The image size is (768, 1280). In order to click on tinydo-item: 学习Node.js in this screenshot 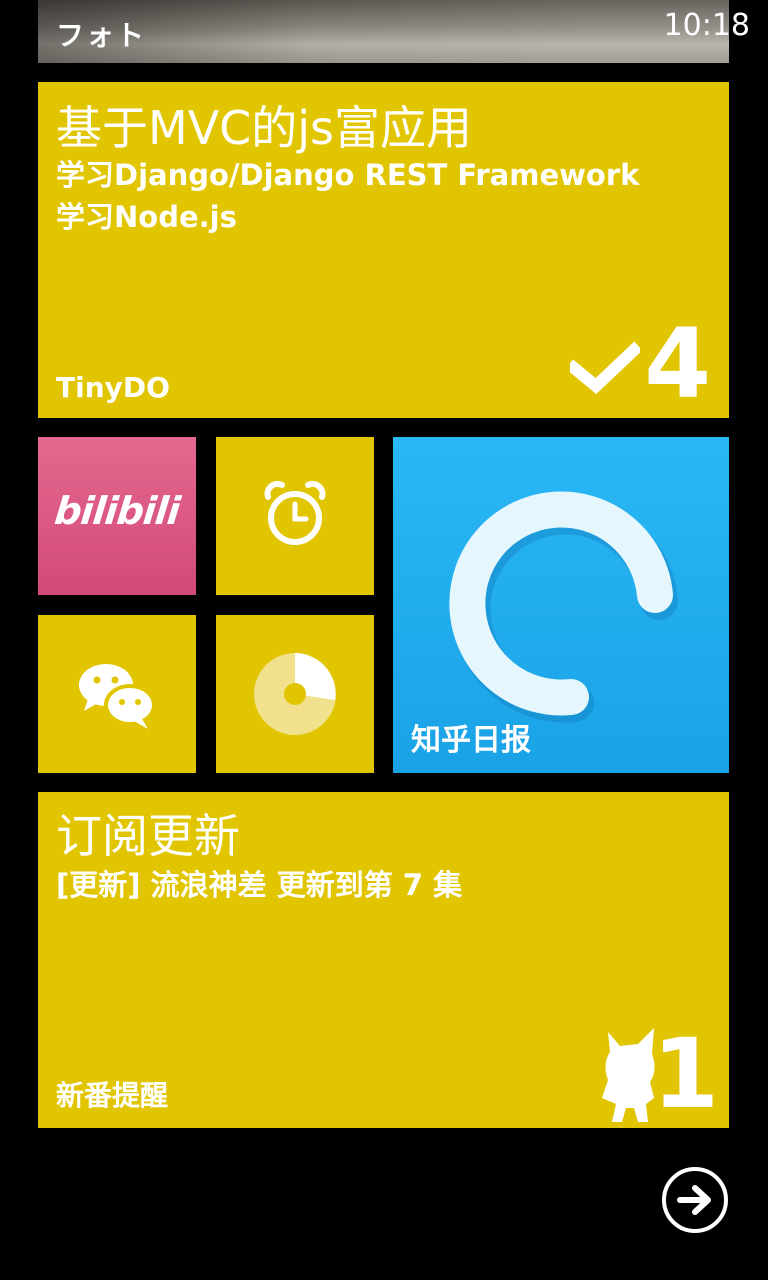, I will do `click(146, 217)`.